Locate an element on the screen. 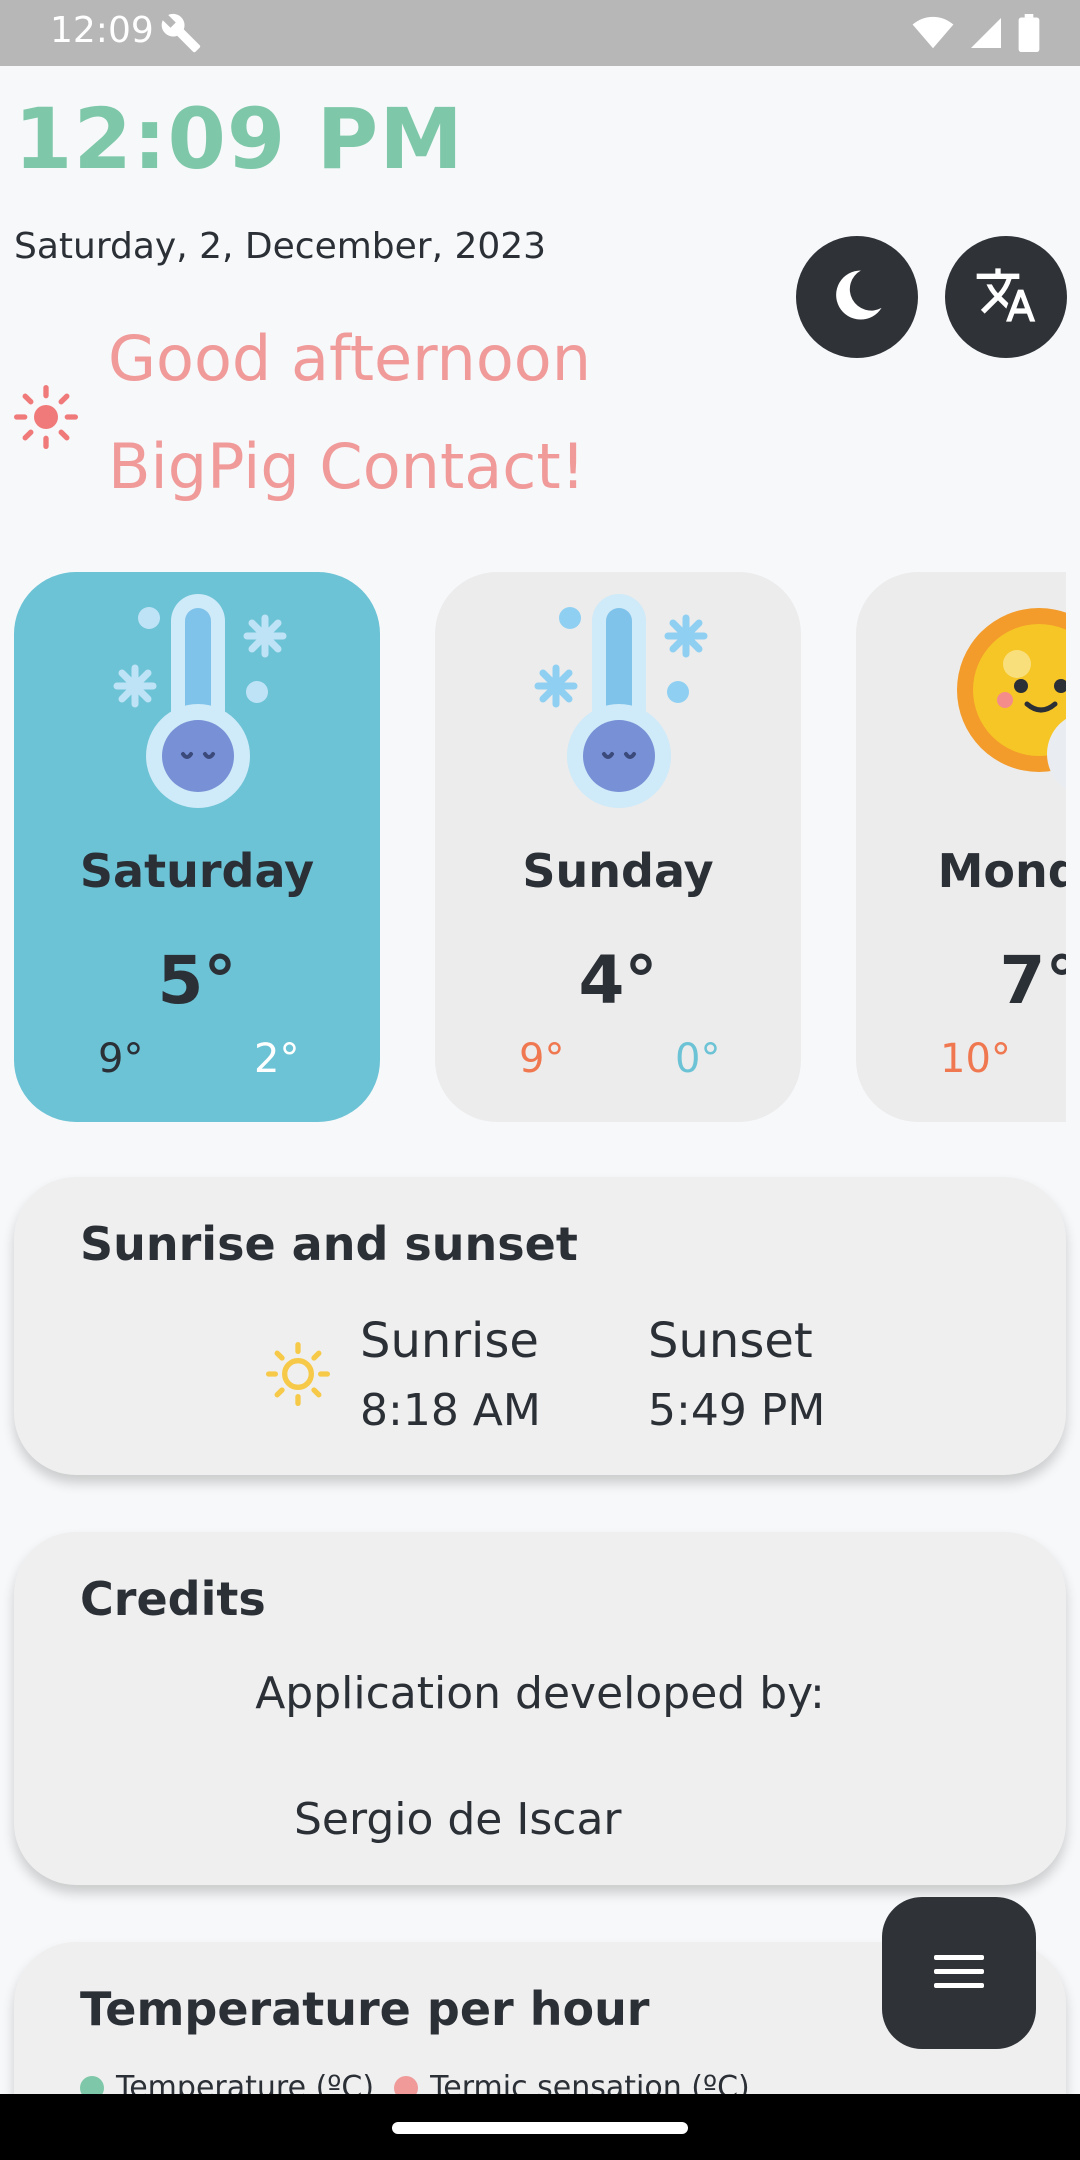 This screenshot has width=1080, height=2160. status-time: 12:09 is located at coordinates (102, 30).